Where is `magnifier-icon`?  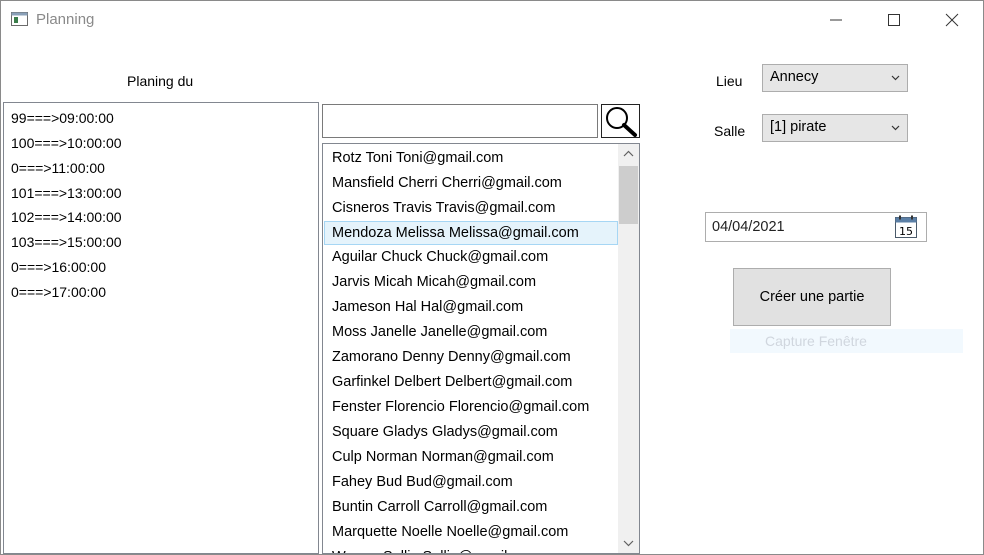 magnifier-icon is located at coordinates (621, 122).